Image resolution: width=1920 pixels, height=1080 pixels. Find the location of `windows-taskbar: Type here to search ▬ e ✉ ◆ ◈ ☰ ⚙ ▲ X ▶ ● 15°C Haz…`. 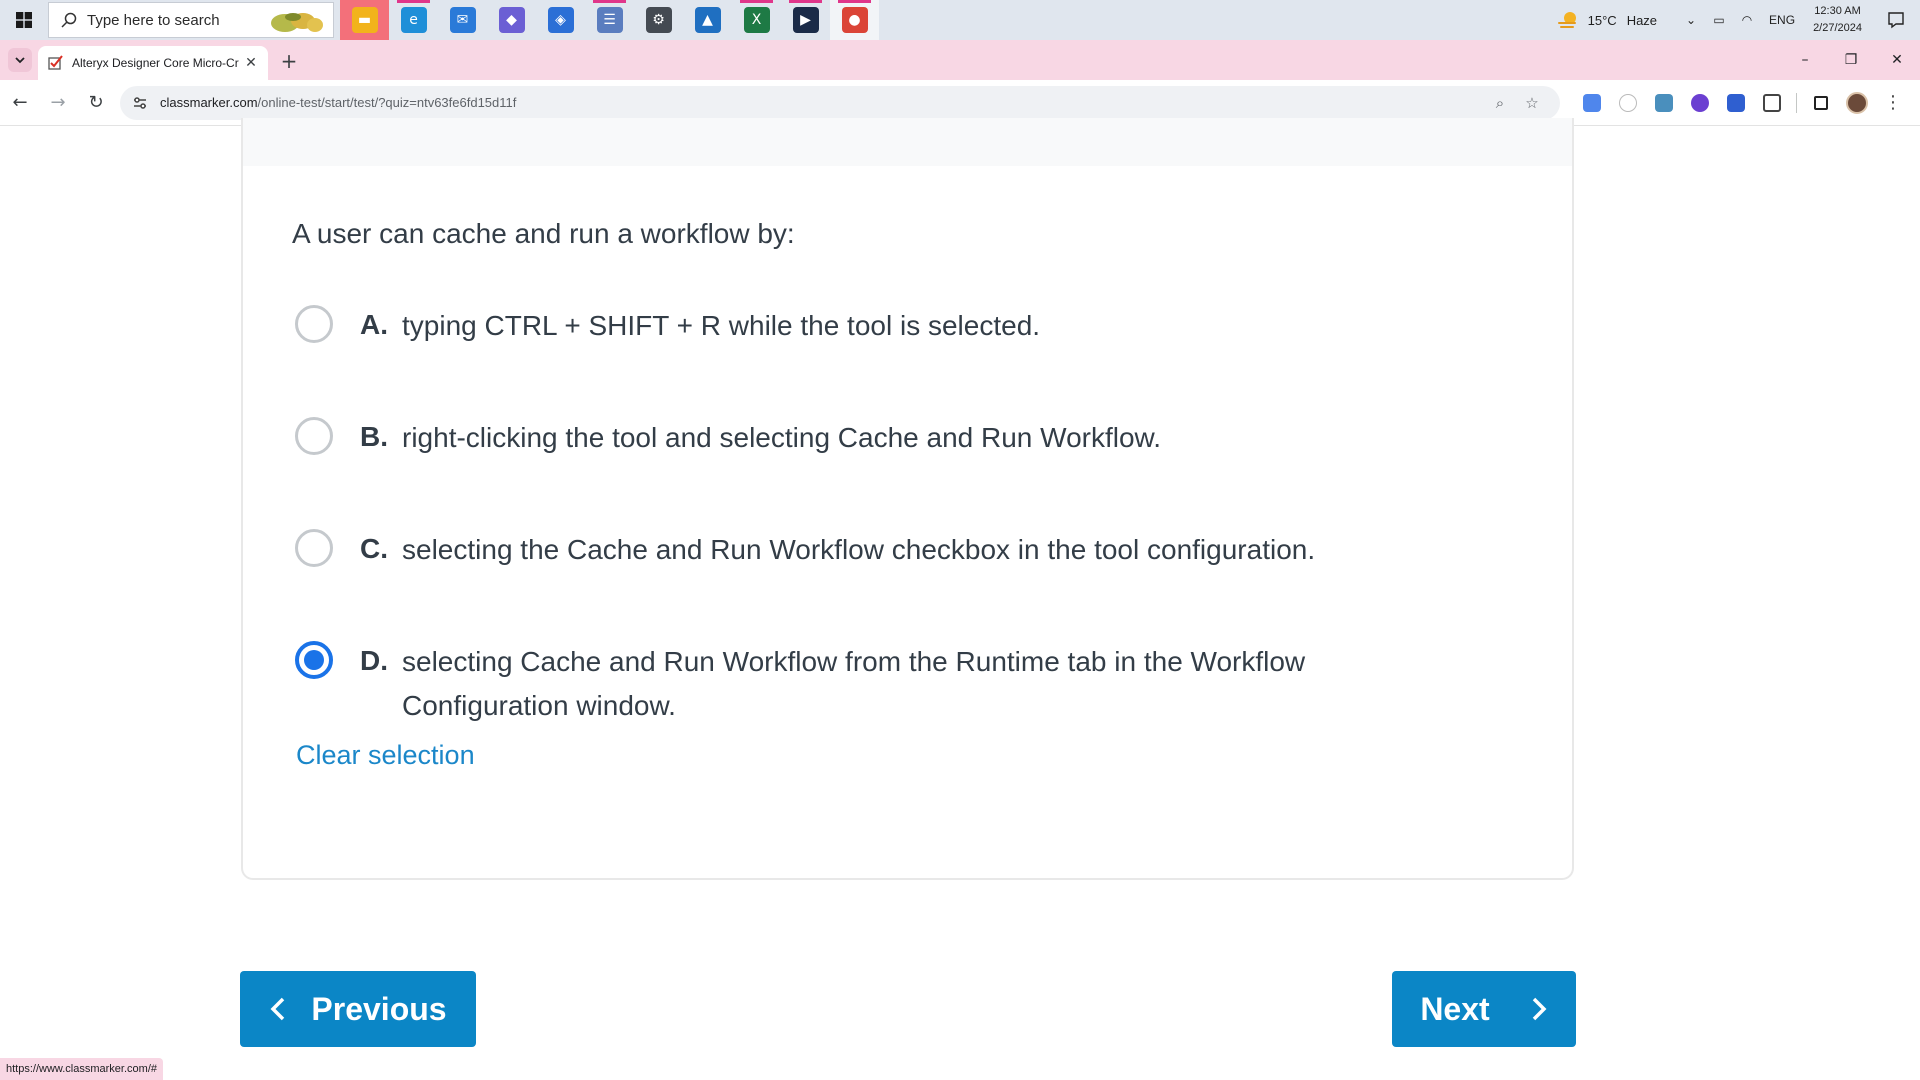

windows-taskbar: Type here to search ▬ e ✉ ◆ ◈ ☰ ⚙ ▲ X ▶ ● 15°C Haz… is located at coordinates (960, 20).